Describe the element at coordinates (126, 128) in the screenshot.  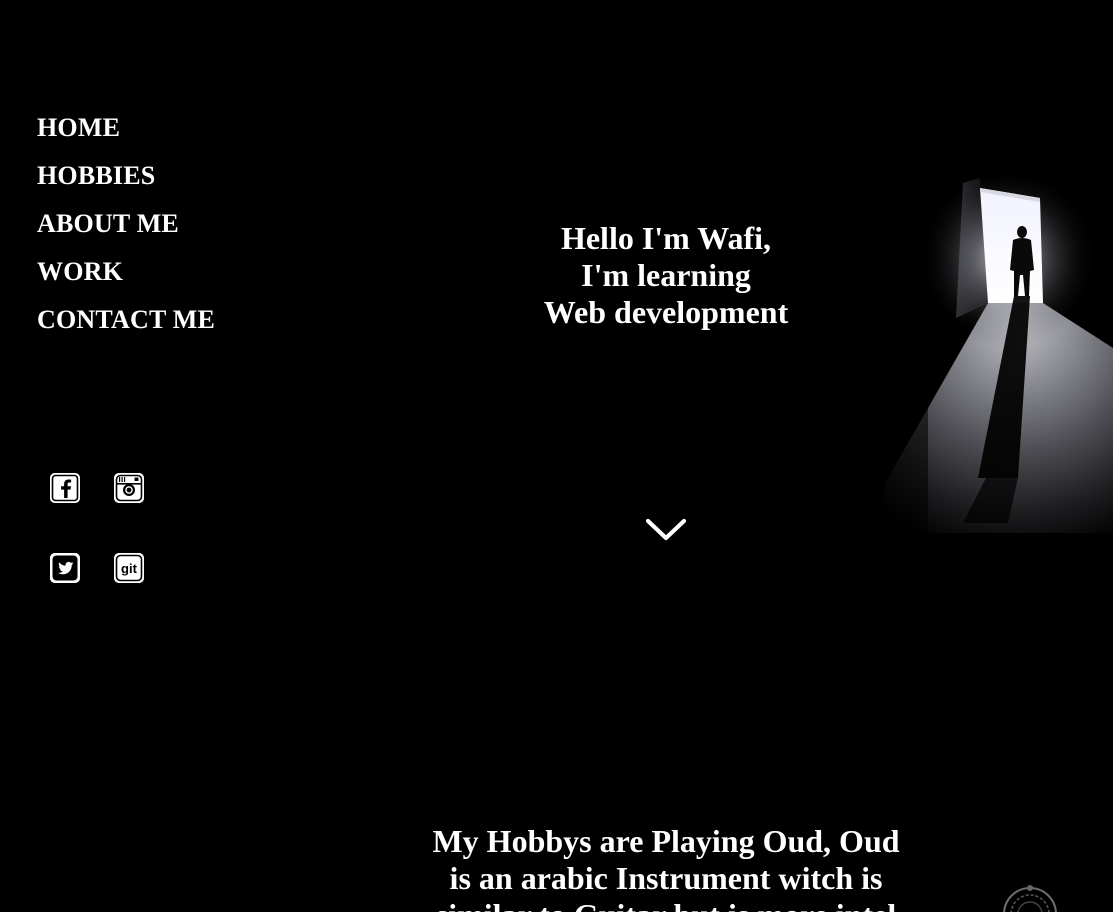
I see `nav-home: HOME` at that location.